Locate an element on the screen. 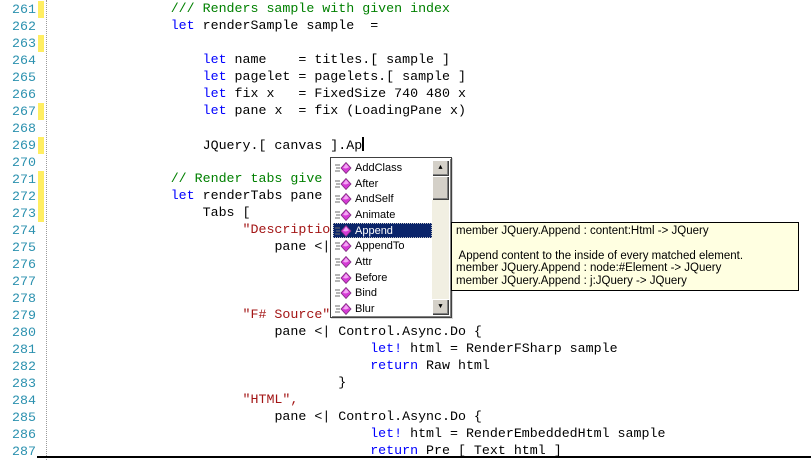  gutter-row: 282 is located at coordinates (23, 366).